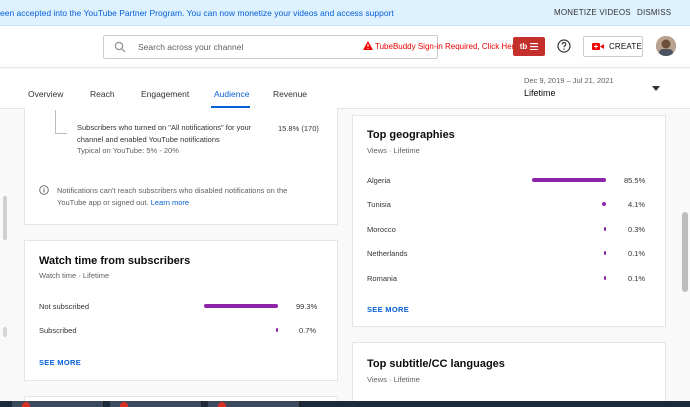 This screenshot has width=690, height=407. What do you see at coordinates (128, 150) in the screenshot?
I see `notifications-typical: Typical on YouTube: 5% - 20%` at bounding box center [128, 150].